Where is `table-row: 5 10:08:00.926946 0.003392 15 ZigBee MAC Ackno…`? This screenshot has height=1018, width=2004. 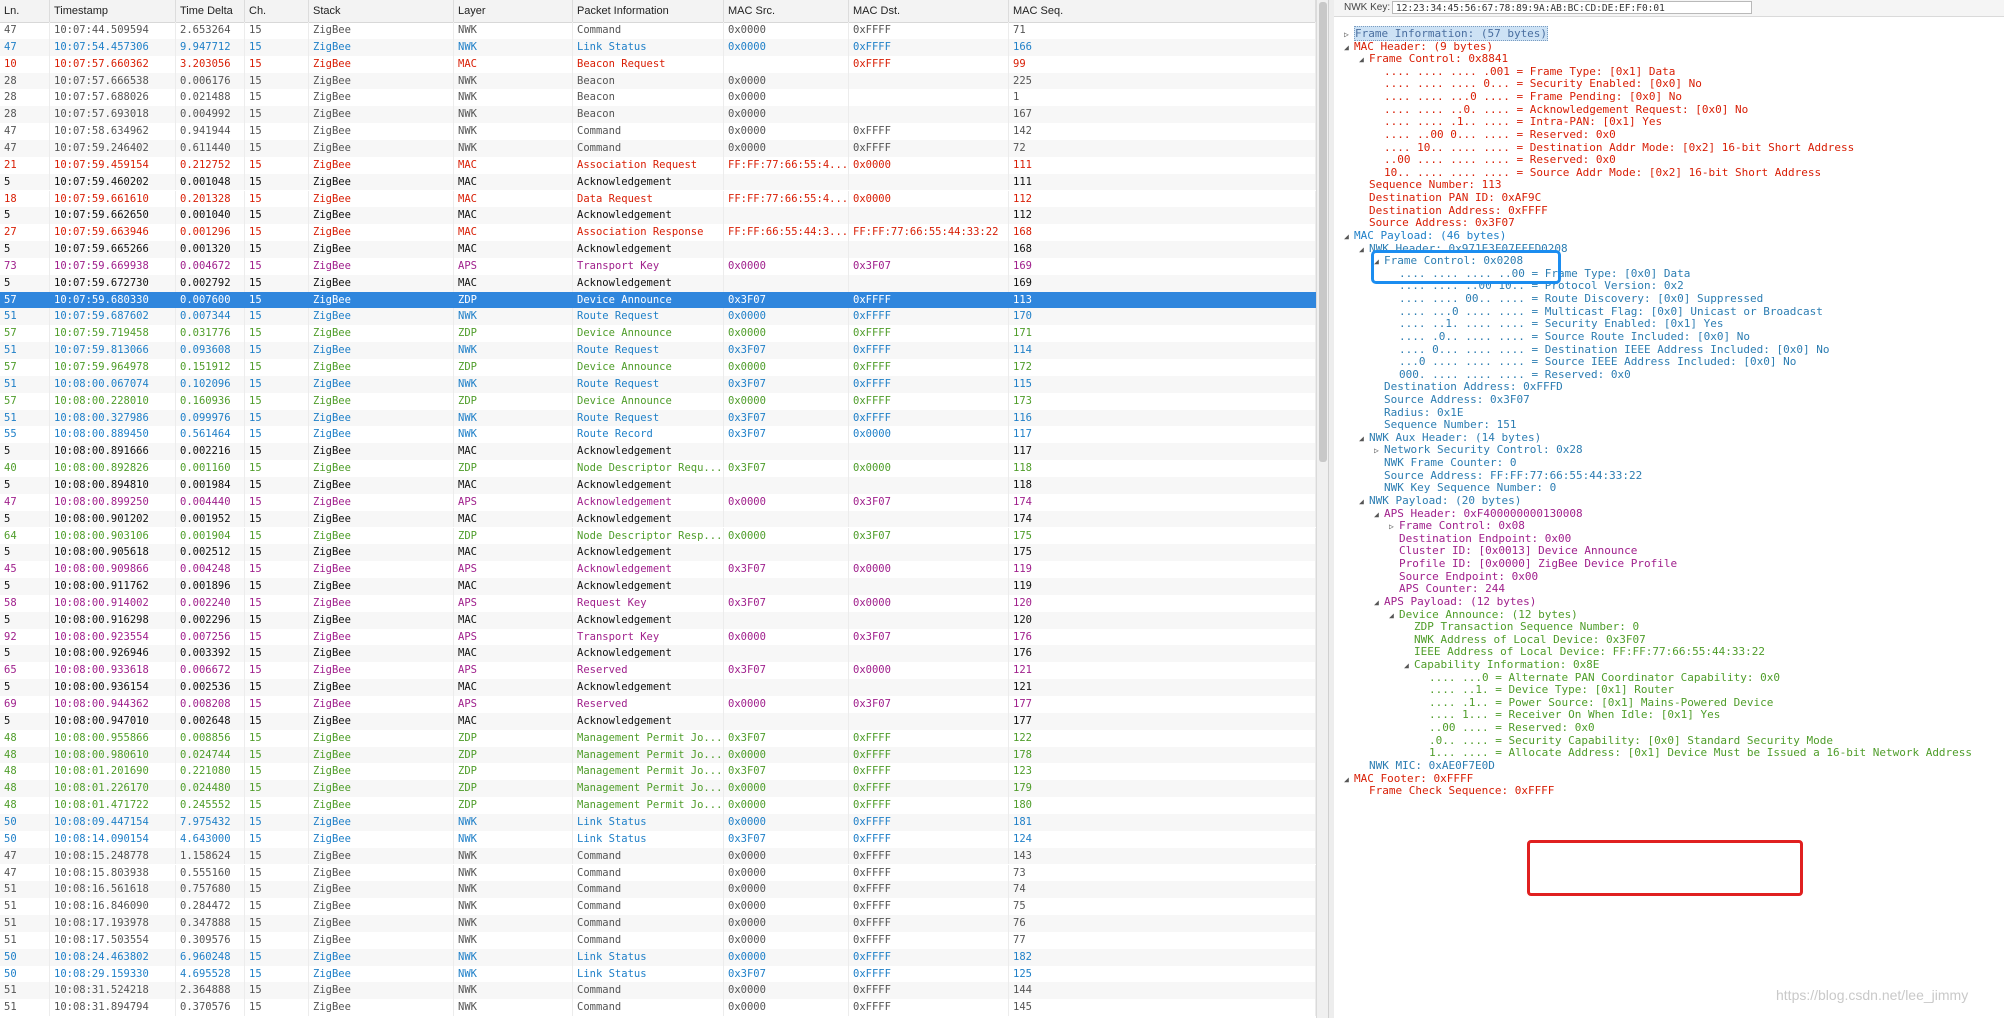 table-row: 5 10:08:00.926946 0.003392 15 ZigBee MAC Ackno… is located at coordinates (658, 654).